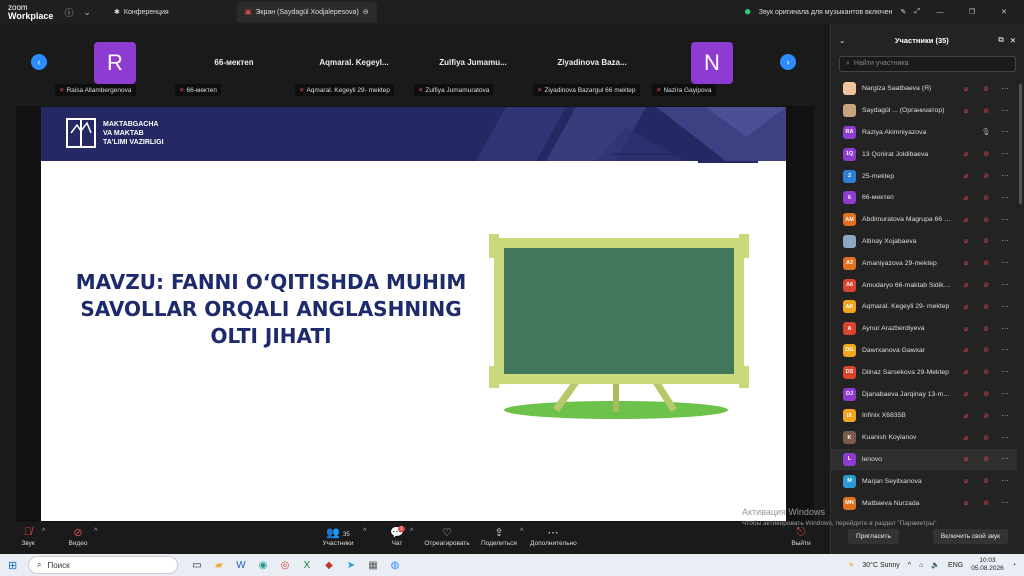  I want to click on app-icon: ▦, so click(373, 565).